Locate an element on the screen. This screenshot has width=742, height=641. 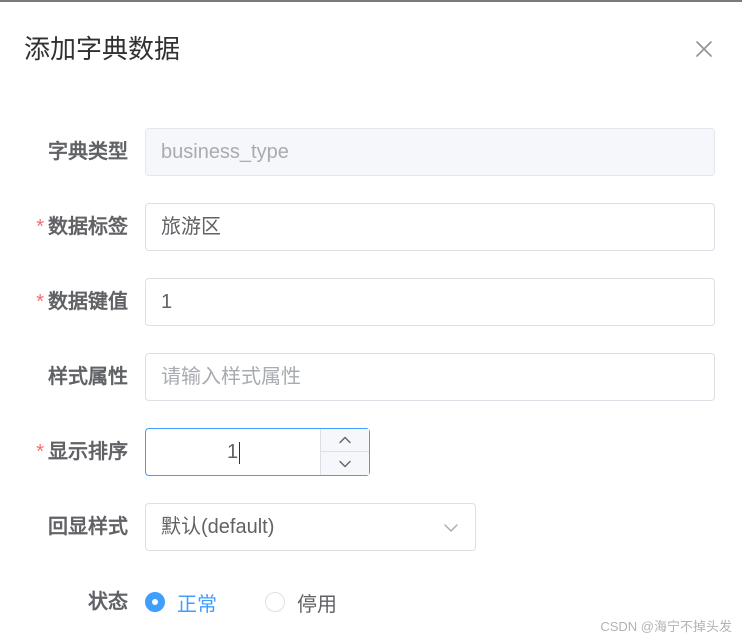
form-row-list-class: 回显样式 默认(default) is located at coordinates (371, 527).